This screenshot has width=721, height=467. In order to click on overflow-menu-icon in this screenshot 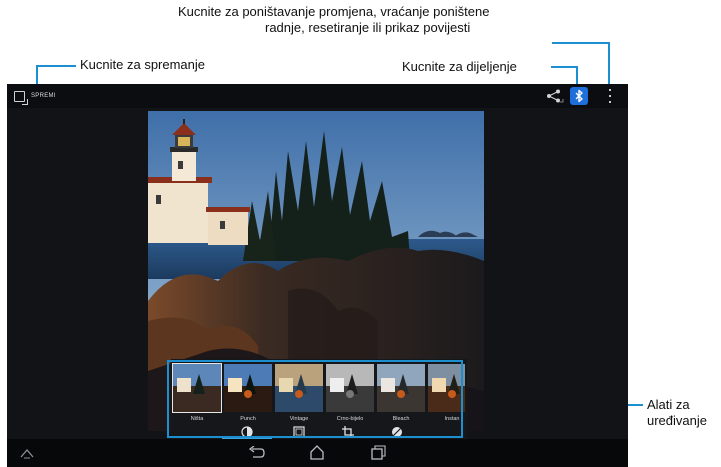, I will do `click(610, 96)`.